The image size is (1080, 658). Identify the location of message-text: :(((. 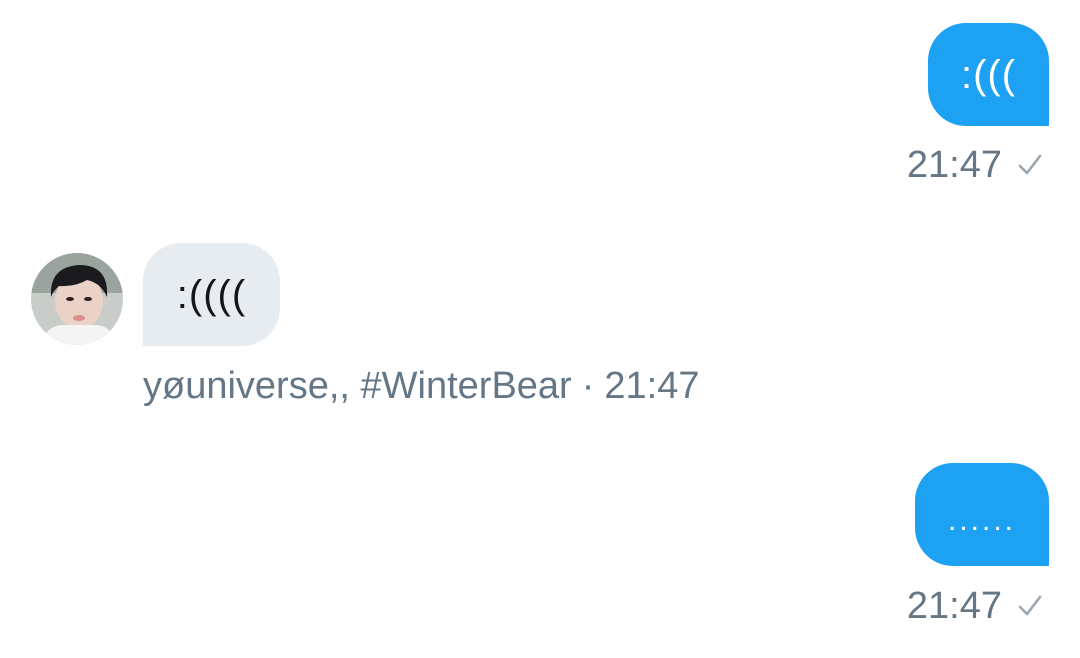
(988, 74).